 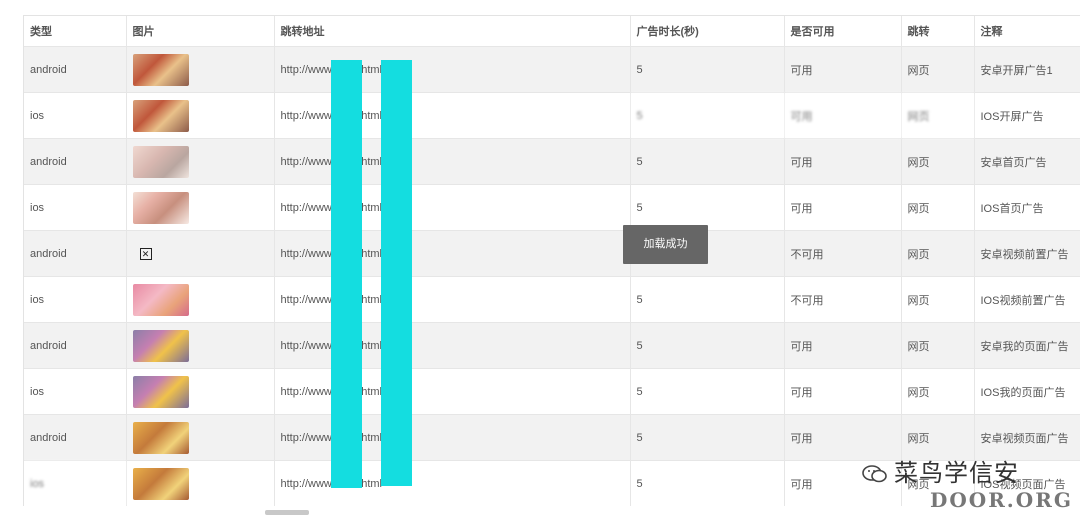 I want to click on horizontal-scrollbar-thumb, so click(x=287, y=512).